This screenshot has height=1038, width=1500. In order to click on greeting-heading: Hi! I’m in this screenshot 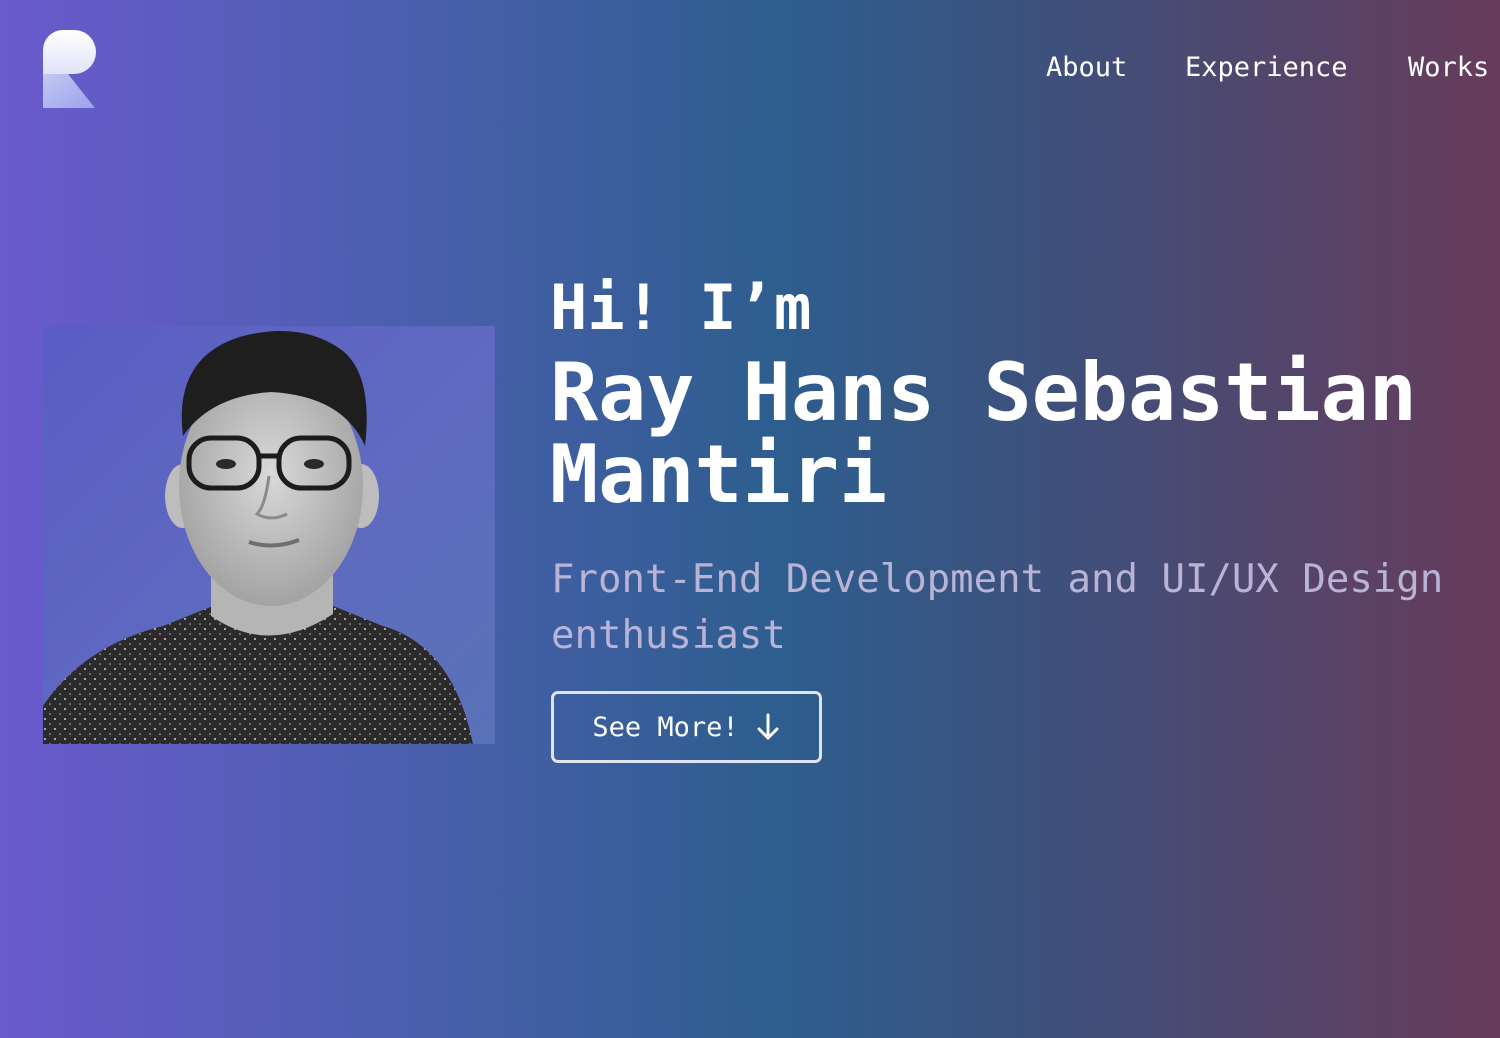, I will do `click(681, 307)`.